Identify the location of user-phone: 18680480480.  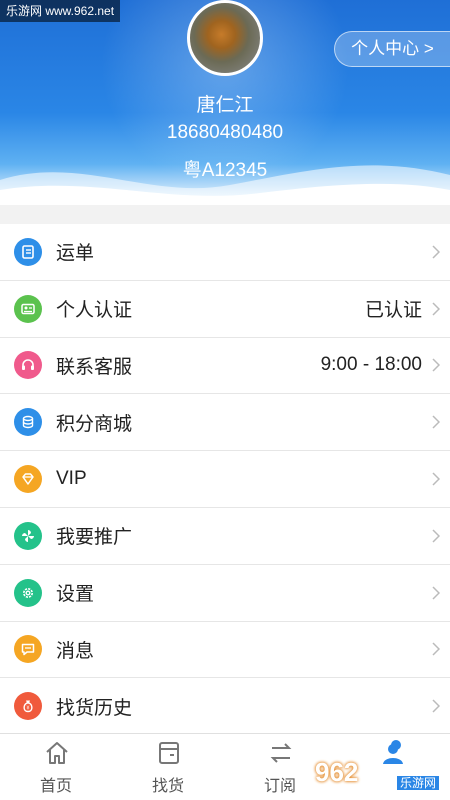
(225, 132).